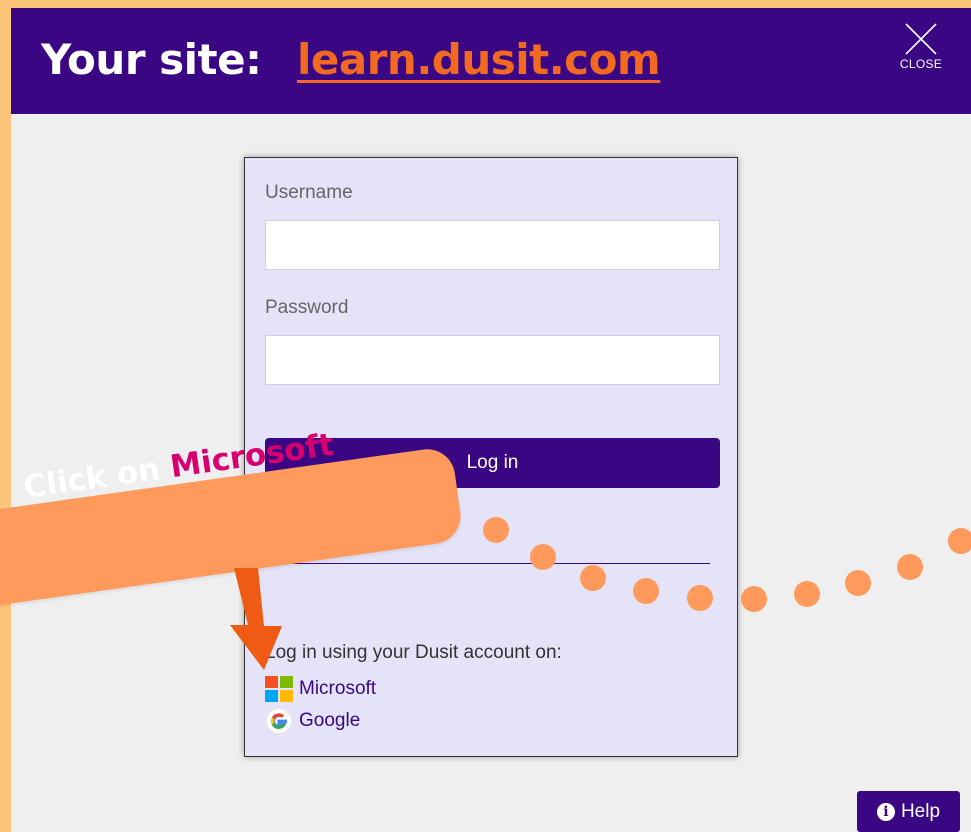 The width and height of the screenshot is (971, 832). I want to click on microsoft-login-label: Microsoft, so click(338, 688).